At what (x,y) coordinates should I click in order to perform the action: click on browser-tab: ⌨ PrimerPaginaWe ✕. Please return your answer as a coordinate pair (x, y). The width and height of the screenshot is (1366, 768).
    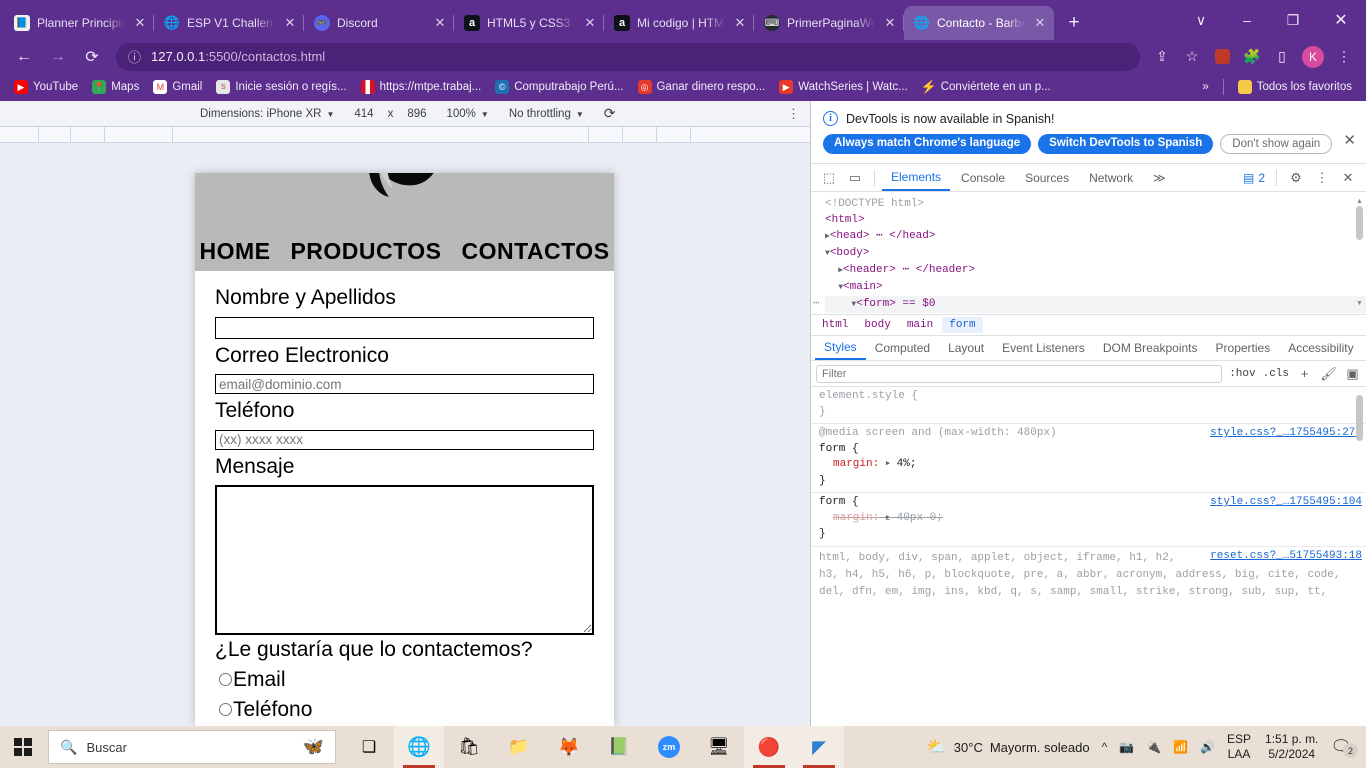
    Looking at the image, I should click on (829, 23).